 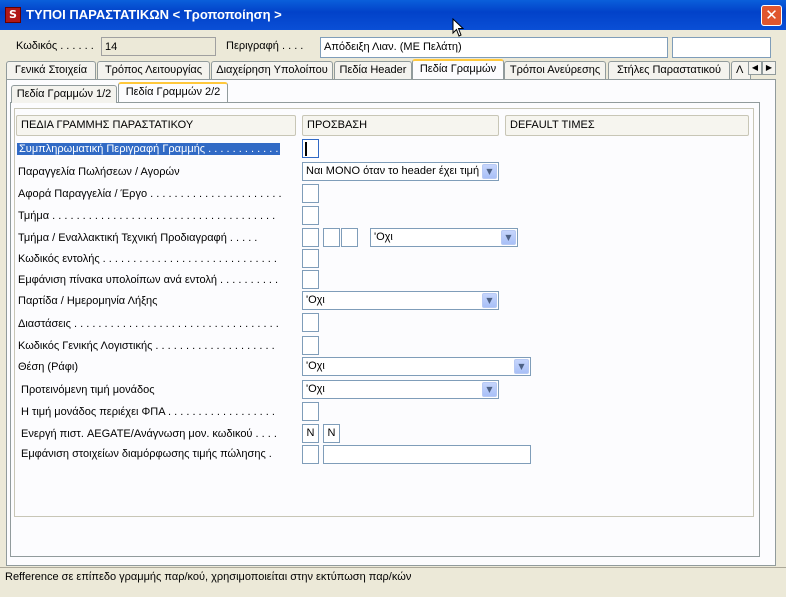 What do you see at coordinates (393, 171) in the screenshot?
I see `combo-value: Ναι ΜΟΝΟ όταν το header έχει τιμή` at bounding box center [393, 171].